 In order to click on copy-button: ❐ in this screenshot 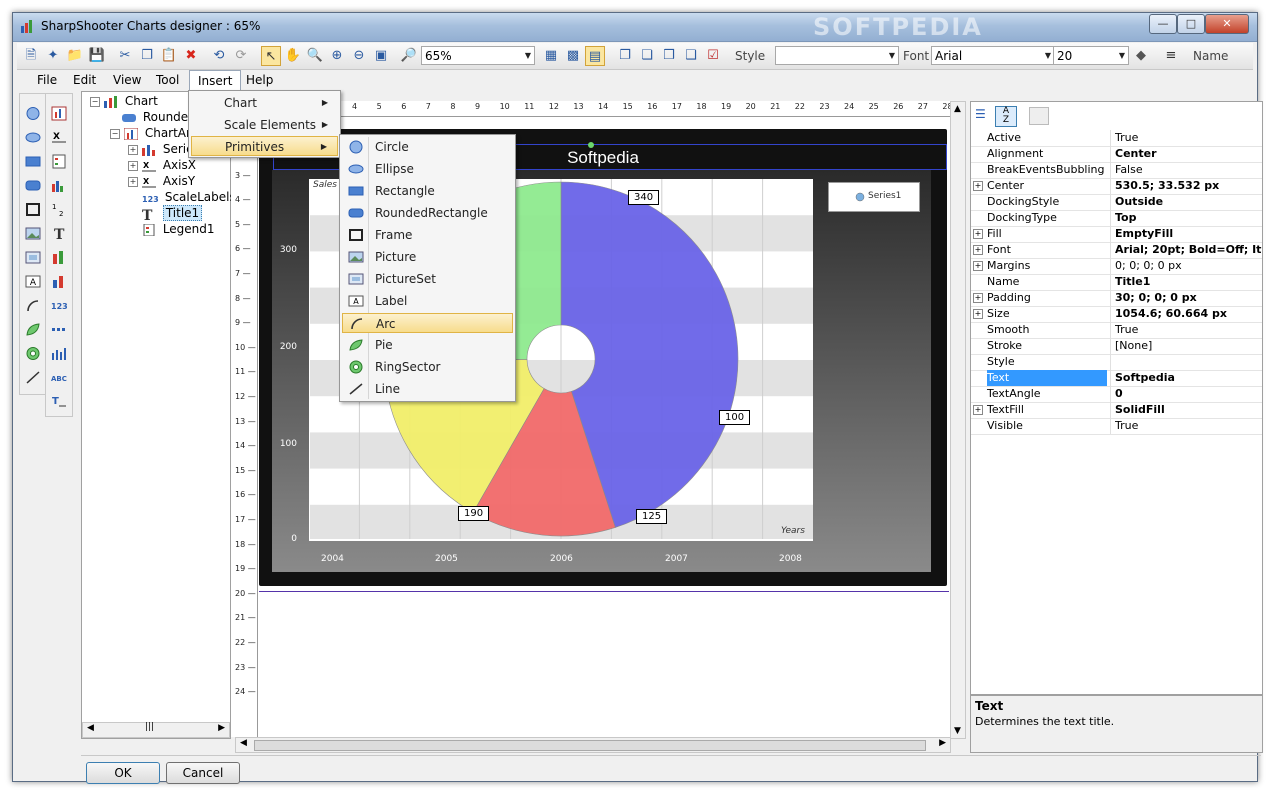, I will do `click(147, 56)`.